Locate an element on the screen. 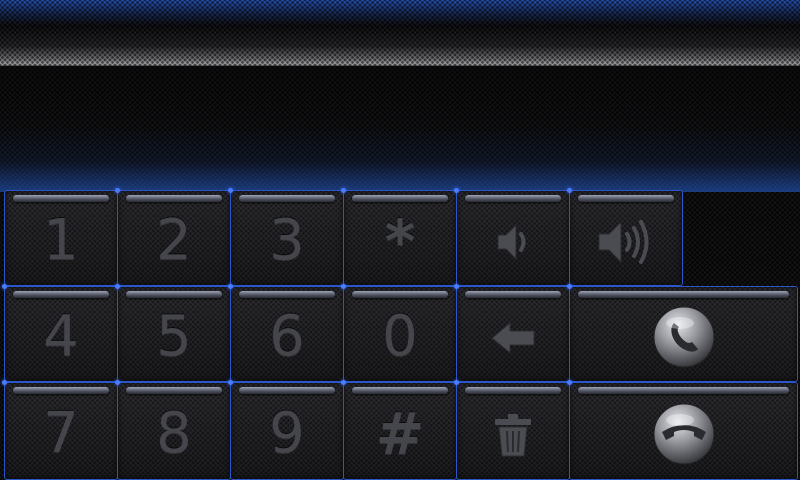 The image size is (800, 480). key-1-label: 1 is located at coordinates (61, 240).